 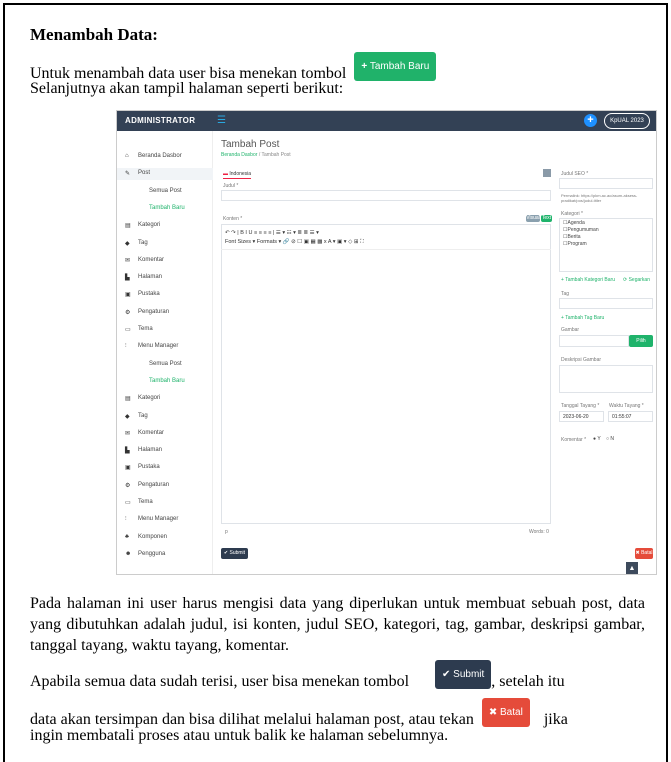 I want to click on judul-input, so click(x=386, y=195).